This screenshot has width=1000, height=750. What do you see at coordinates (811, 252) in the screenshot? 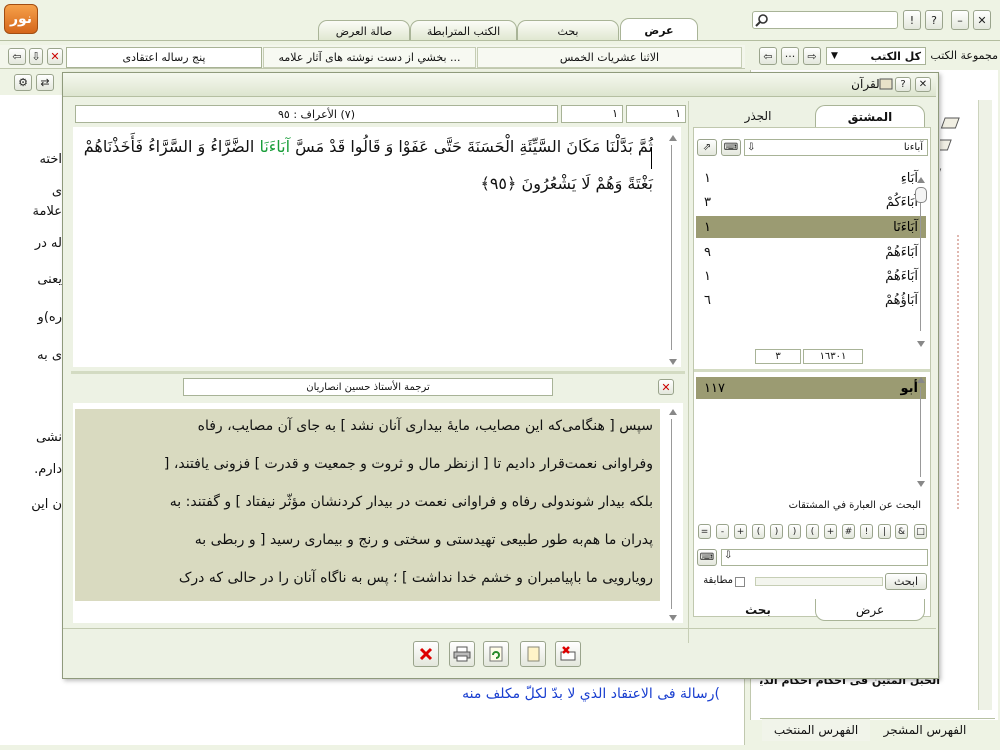
I see `word-list-item: آبَاءَهُمْ ٩` at bounding box center [811, 252].